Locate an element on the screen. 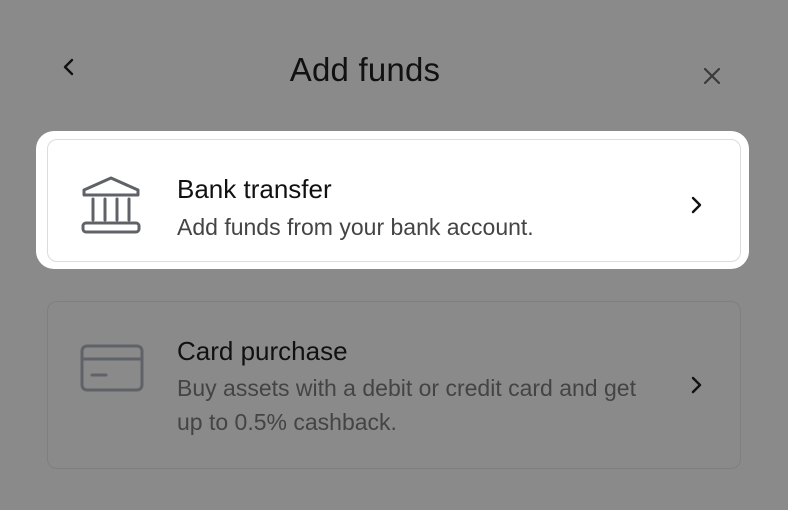 This screenshot has height=510, width=788. modal-header: Add funds is located at coordinates (394, 73).